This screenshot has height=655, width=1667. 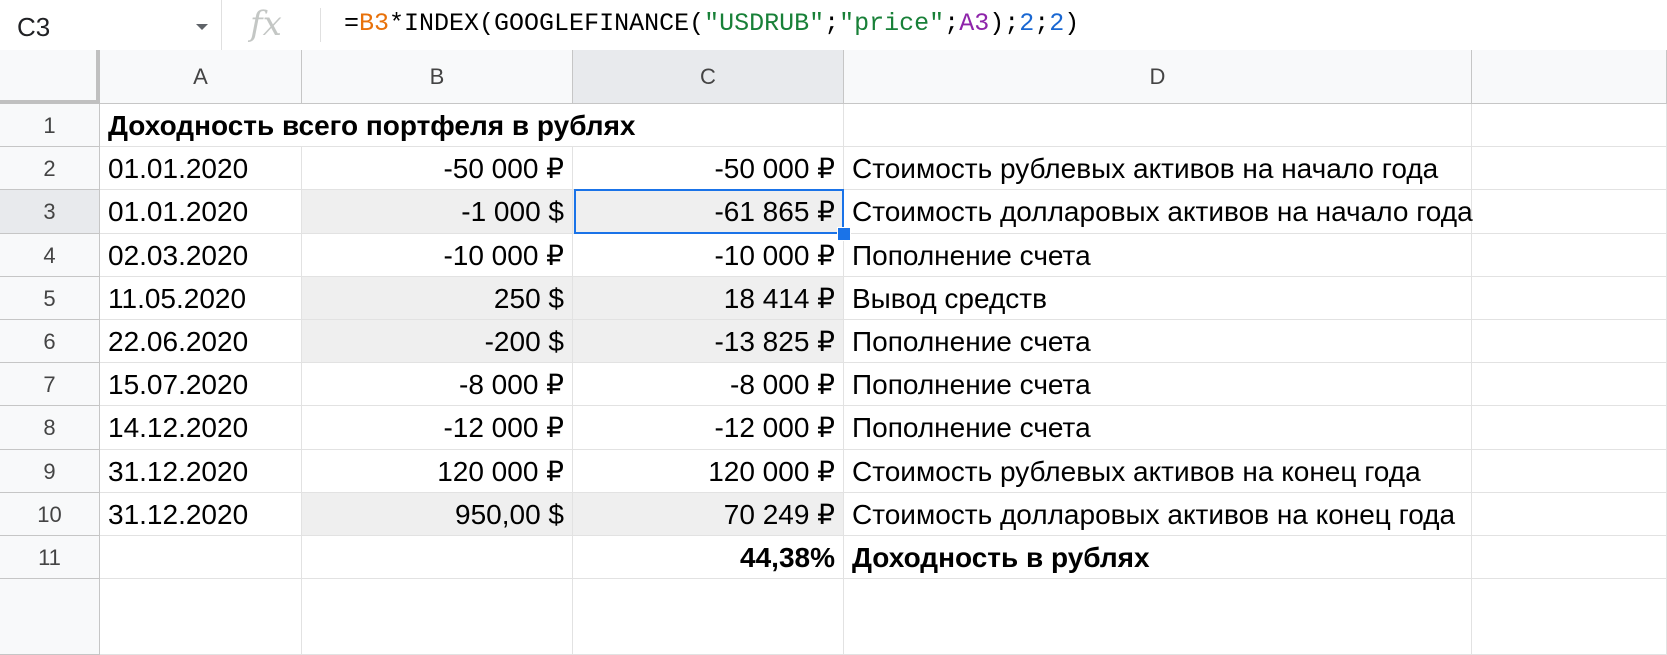 What do you see at coordinates (437, 169) in the screenshot?
I see `cell-b2: -50 000 ₽` at bounding box center [437, 169].